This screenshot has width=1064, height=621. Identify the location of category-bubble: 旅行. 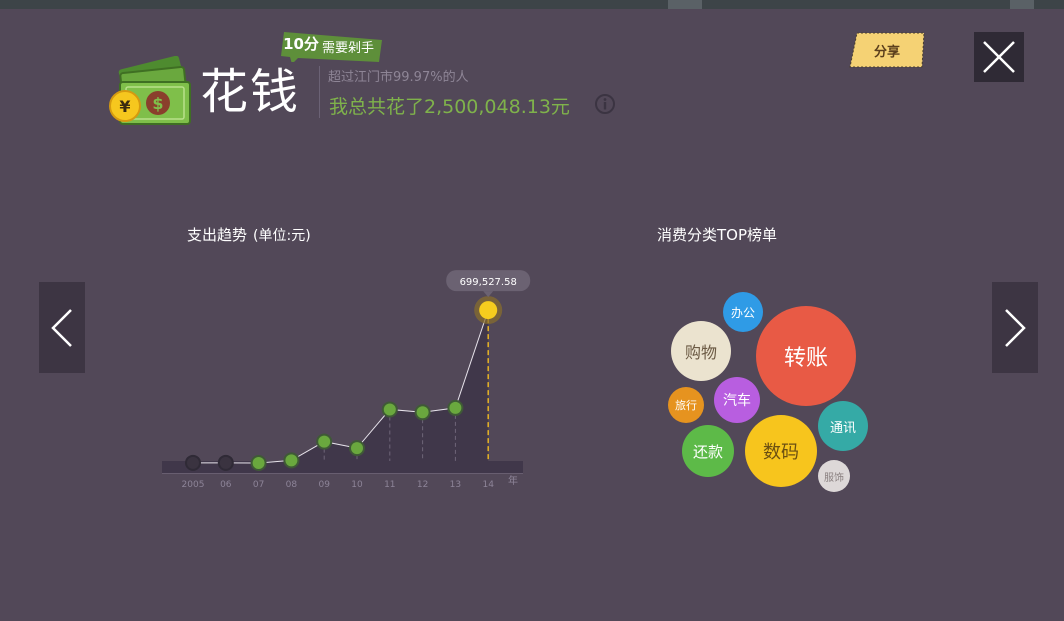
(686, 405).